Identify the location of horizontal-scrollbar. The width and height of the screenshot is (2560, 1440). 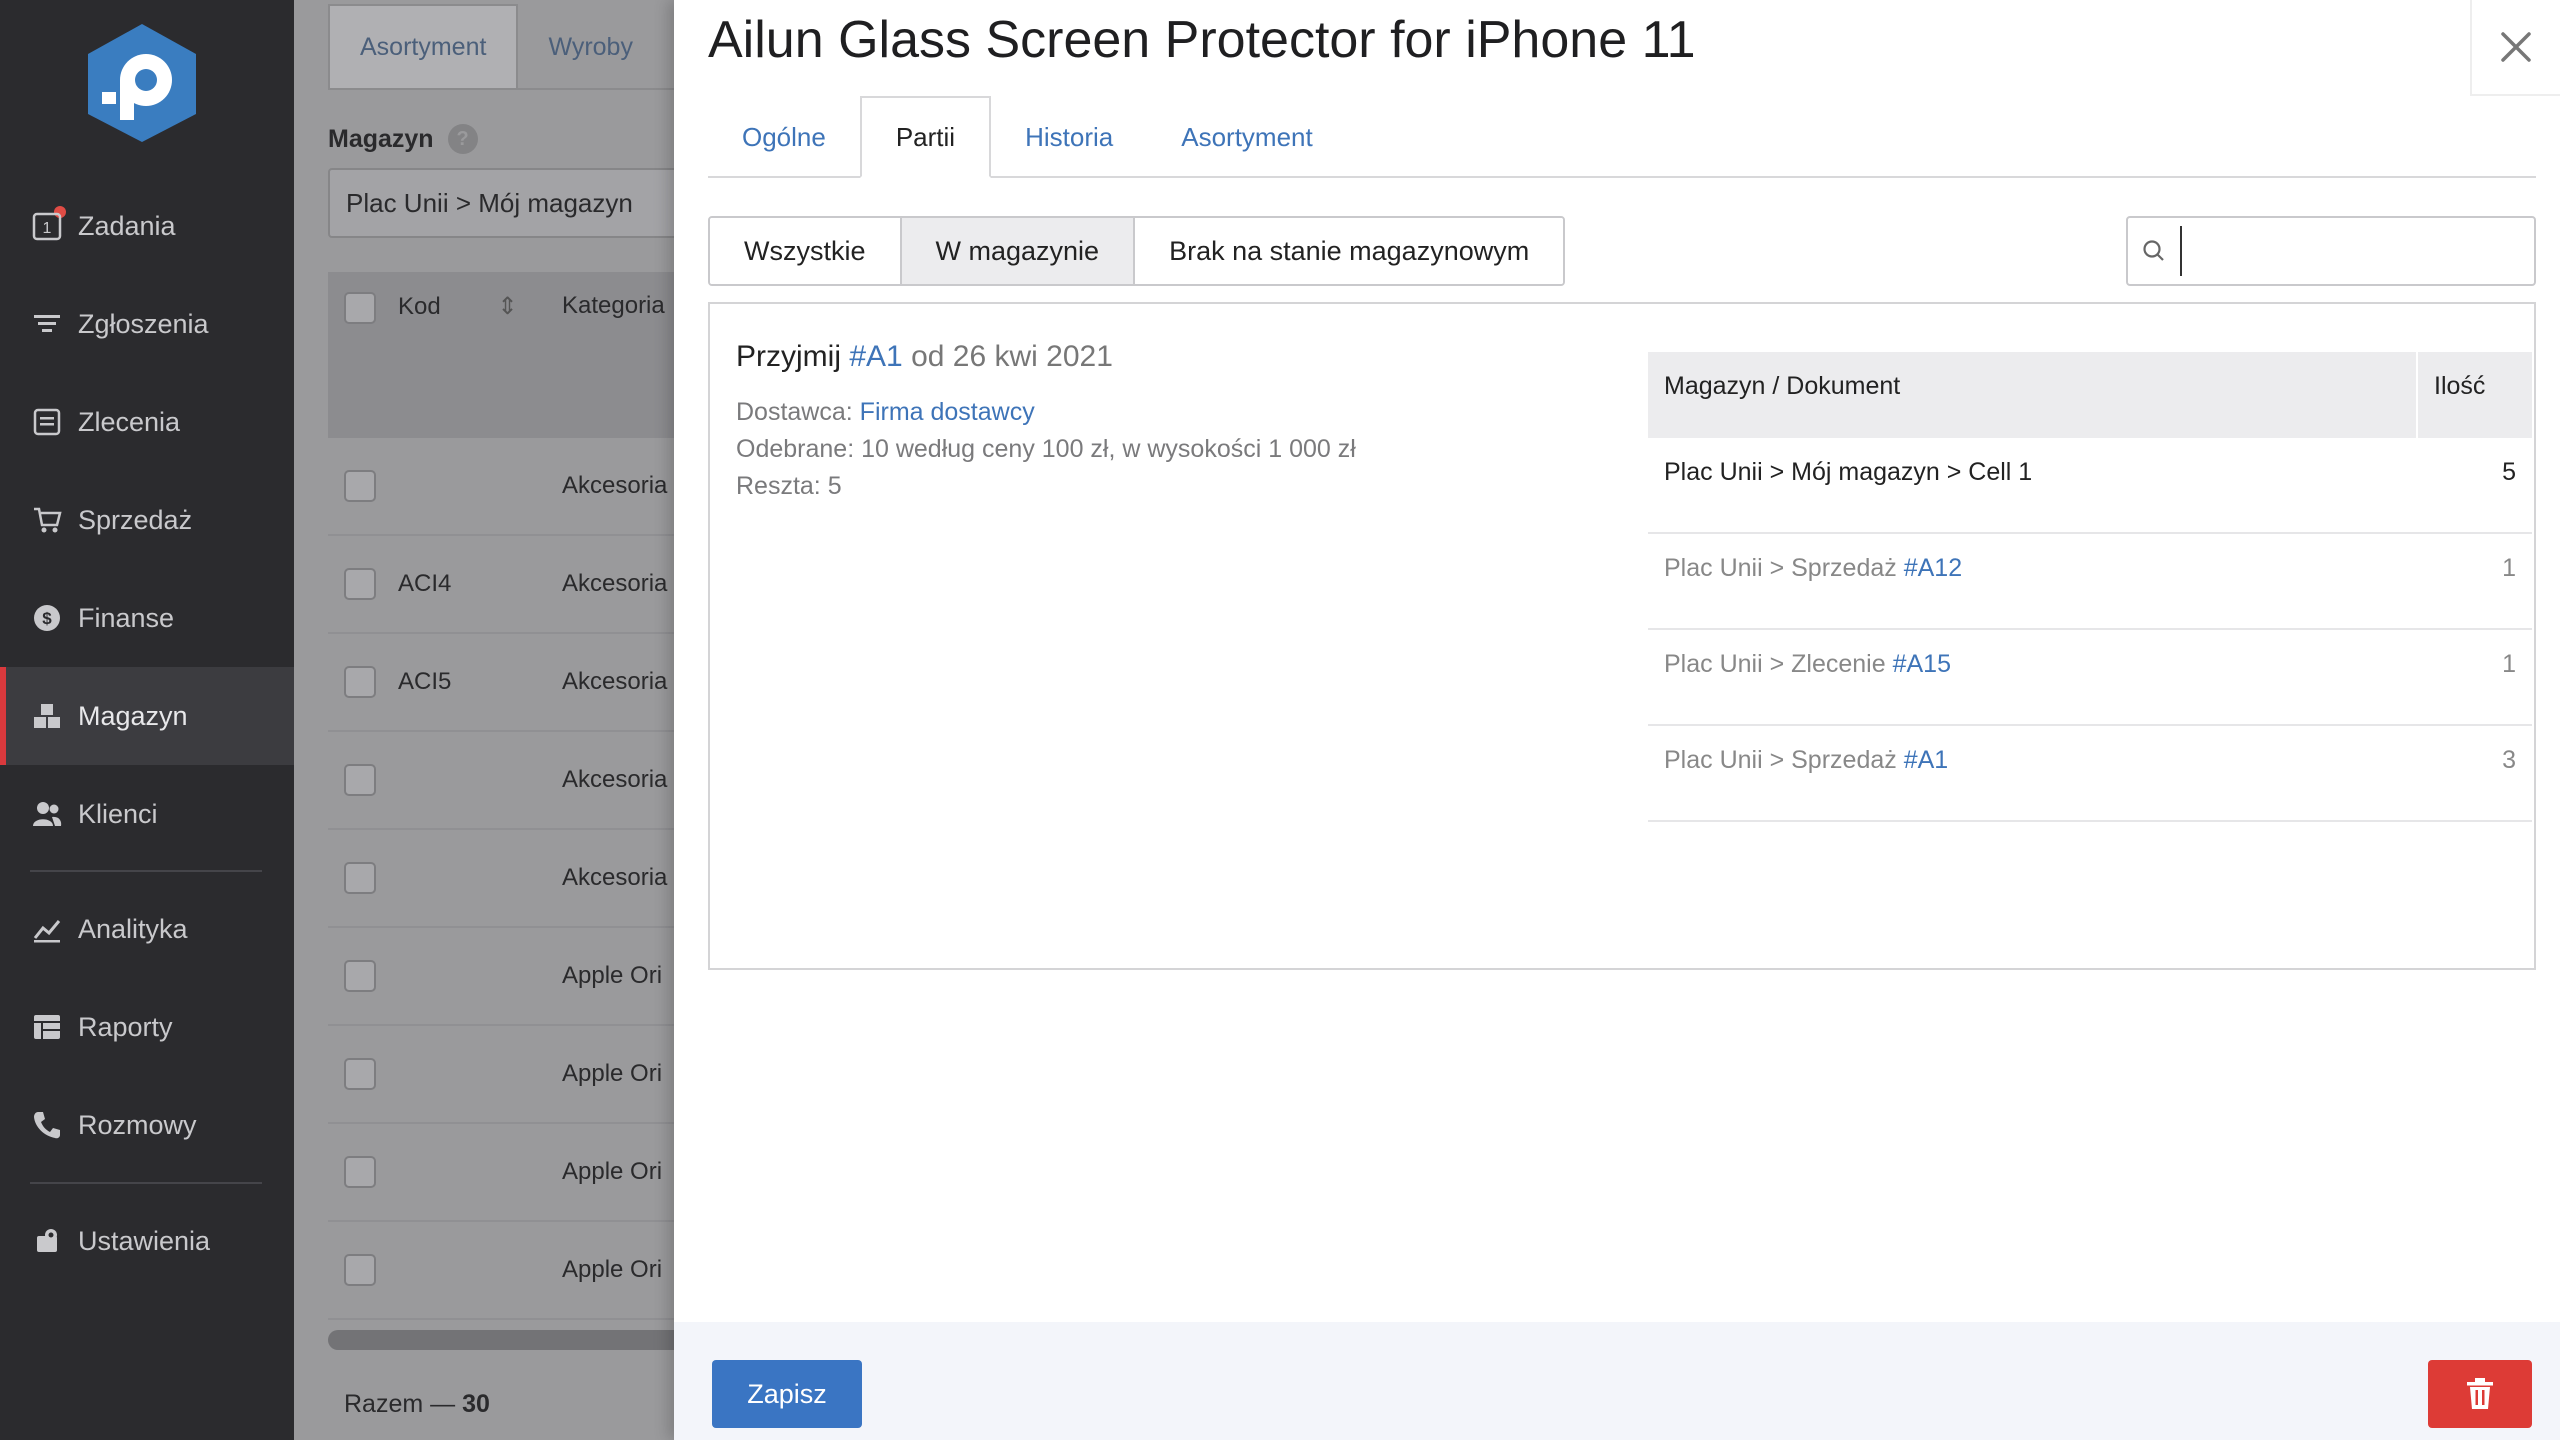
(501, 1340).